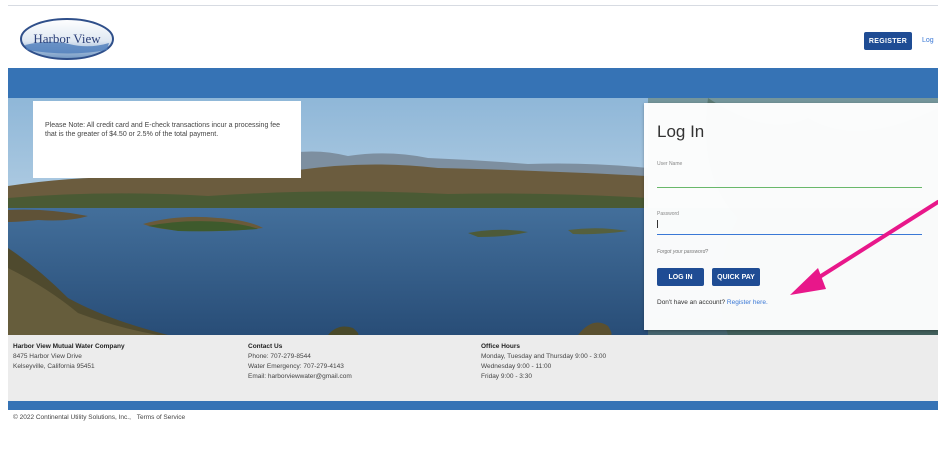 This screenshot has width=938, height=468. I want to click on no-account-text: Don't have an account? Register here., so click(712, 302).